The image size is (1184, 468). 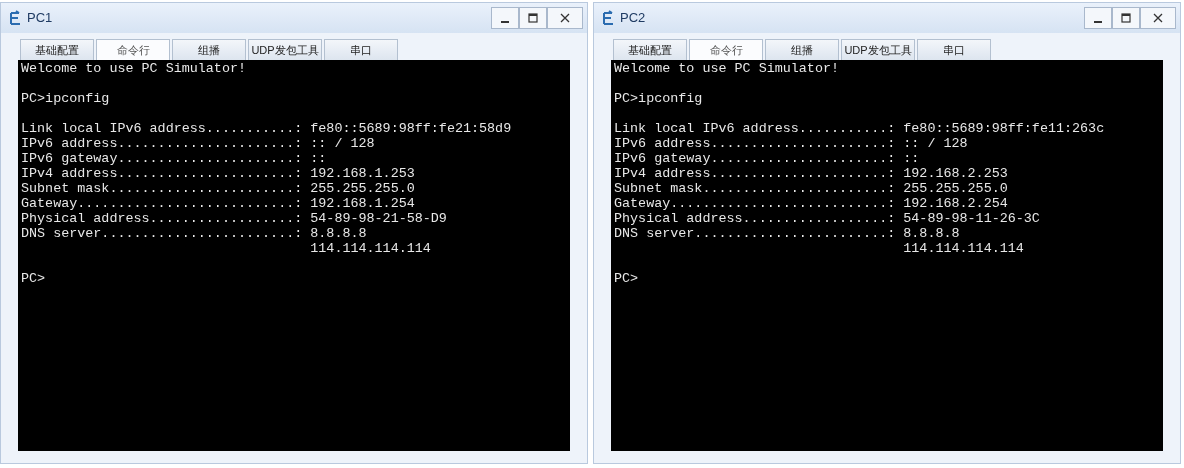 I want to click on terminal-line: Gateway...........................: 192.168.2.254, so click(x=811, y=203).